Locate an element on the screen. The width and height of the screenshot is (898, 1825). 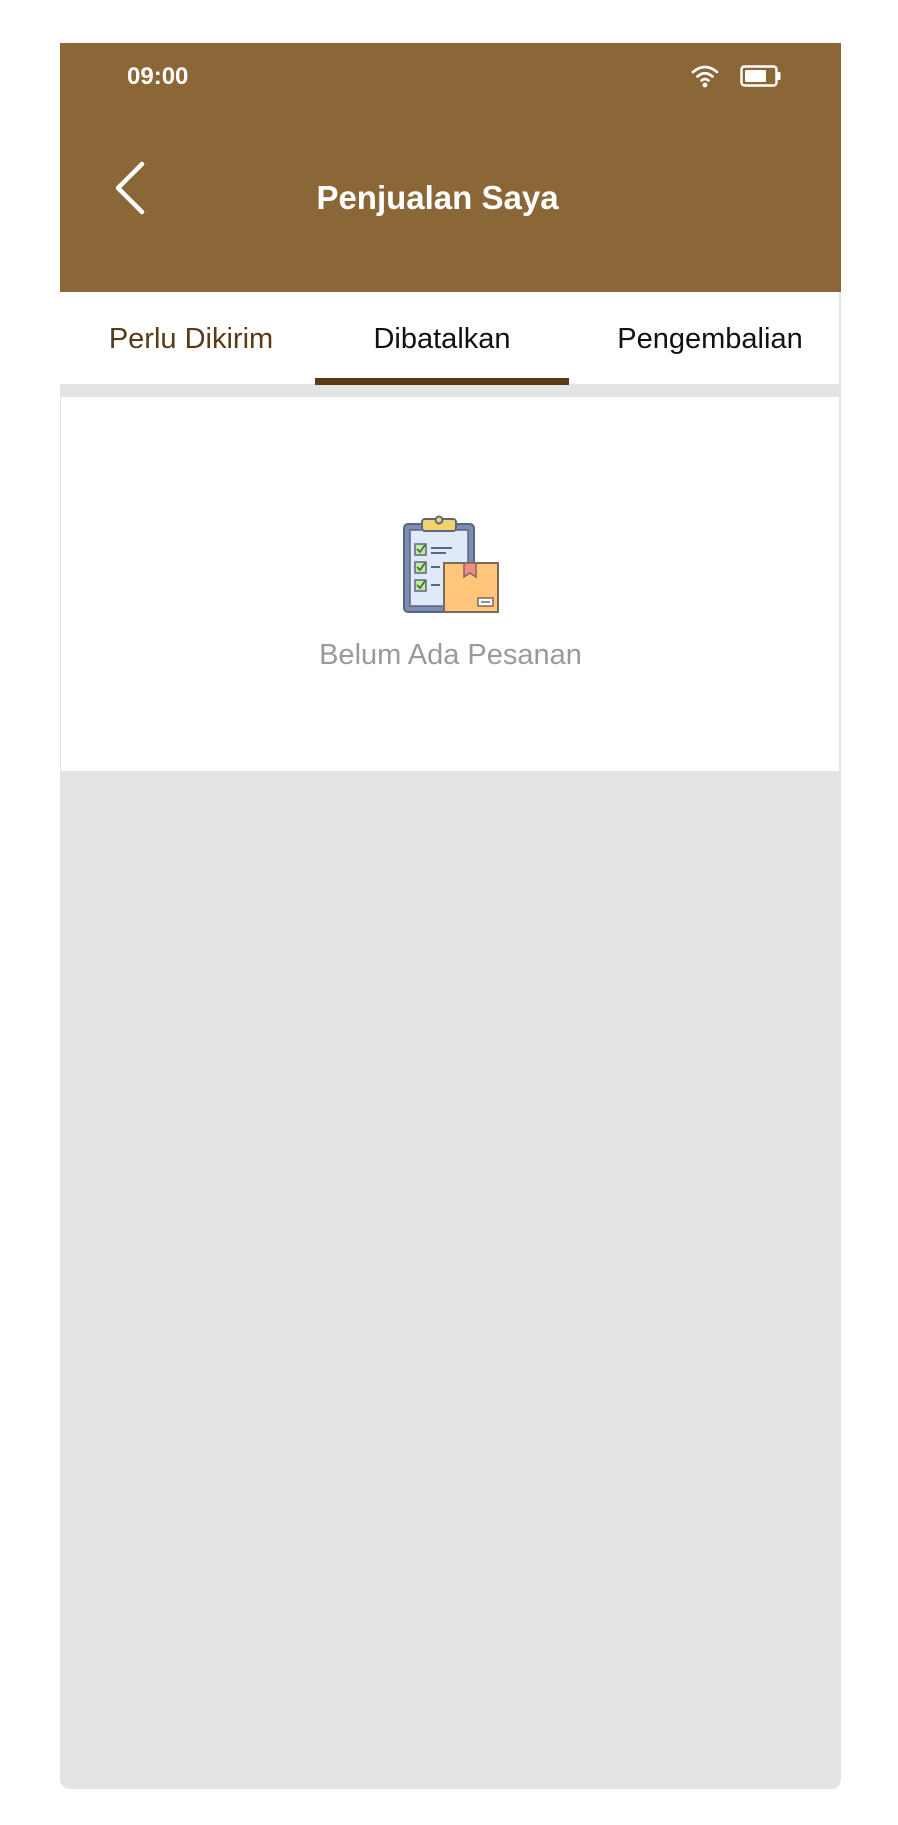
app-header: 09:00 Penjualan Saya is located at coordinates (450, 167).